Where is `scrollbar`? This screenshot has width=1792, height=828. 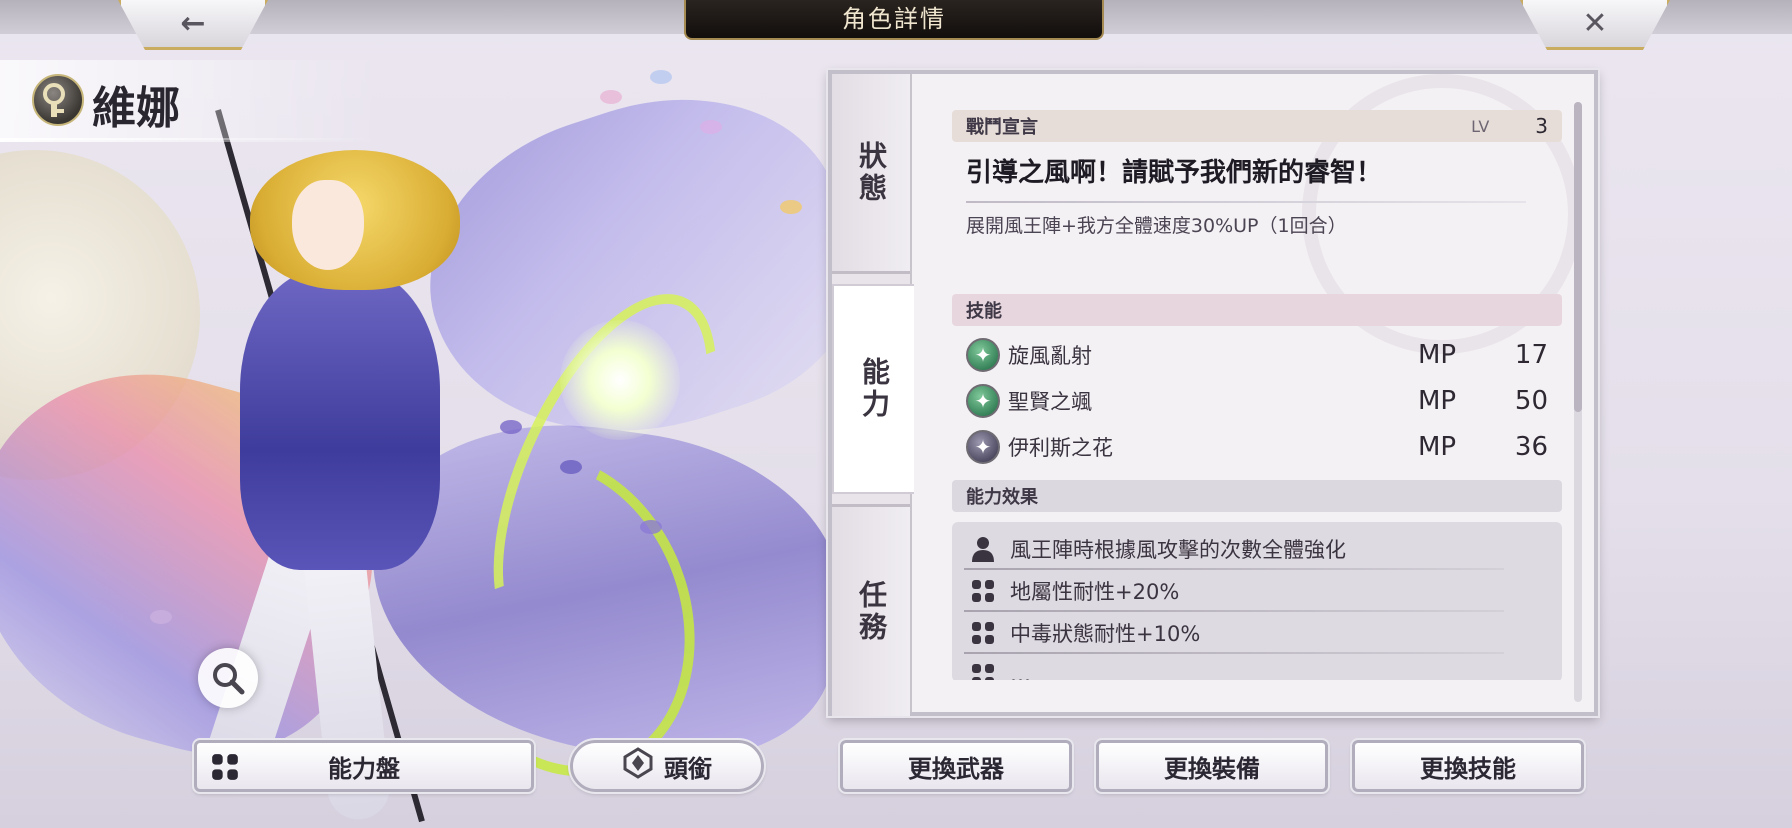 scrollbar is located at coordinates (1578, 402).